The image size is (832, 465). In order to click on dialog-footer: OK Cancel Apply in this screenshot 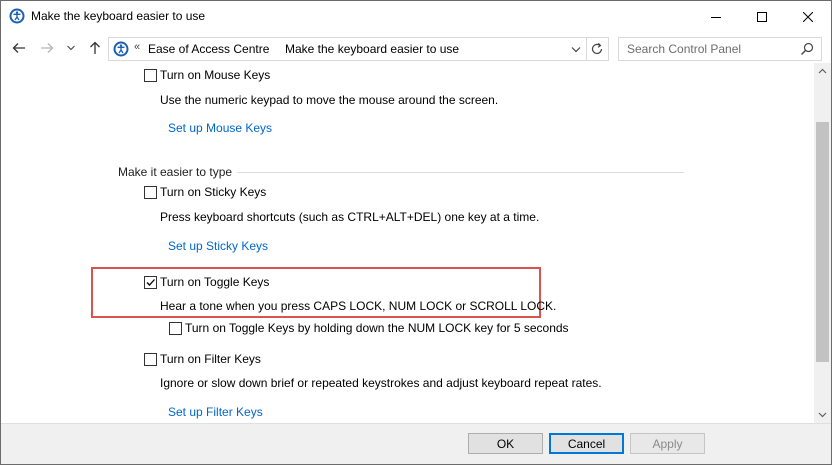, I will do `click(416, 443)`.